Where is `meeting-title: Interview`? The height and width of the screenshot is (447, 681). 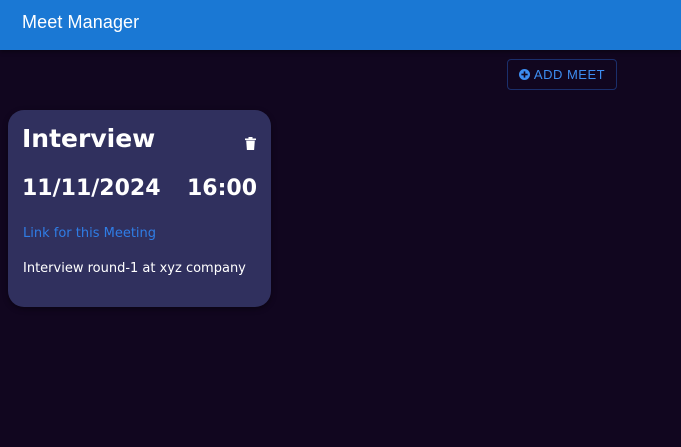
meeting-title: Interview is located at coordinates (89, 138).